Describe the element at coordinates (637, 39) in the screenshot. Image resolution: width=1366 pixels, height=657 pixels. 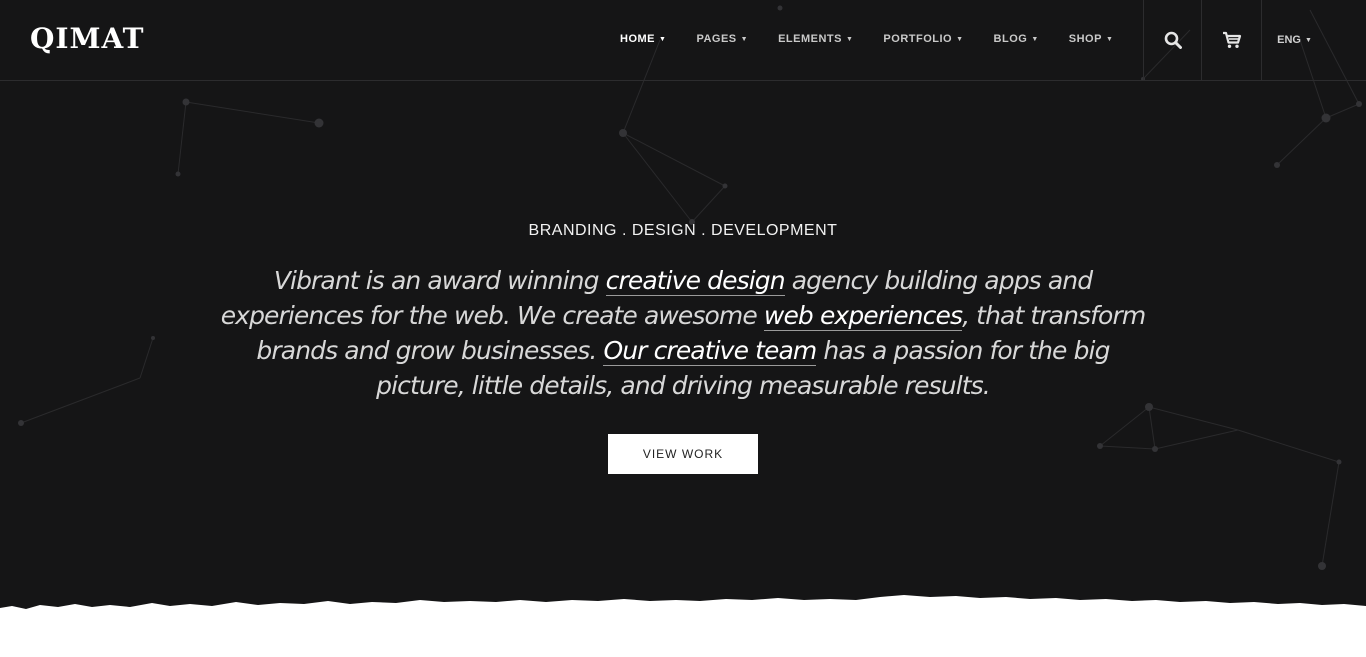
I see `nav-item-label: HOME` at that location.